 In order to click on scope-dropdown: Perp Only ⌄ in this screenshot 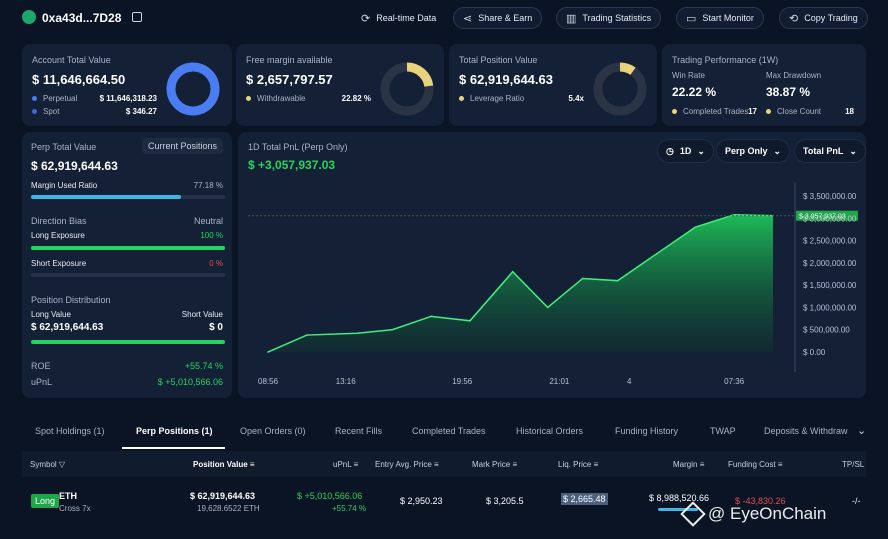, I will do `click(753, 151)`.